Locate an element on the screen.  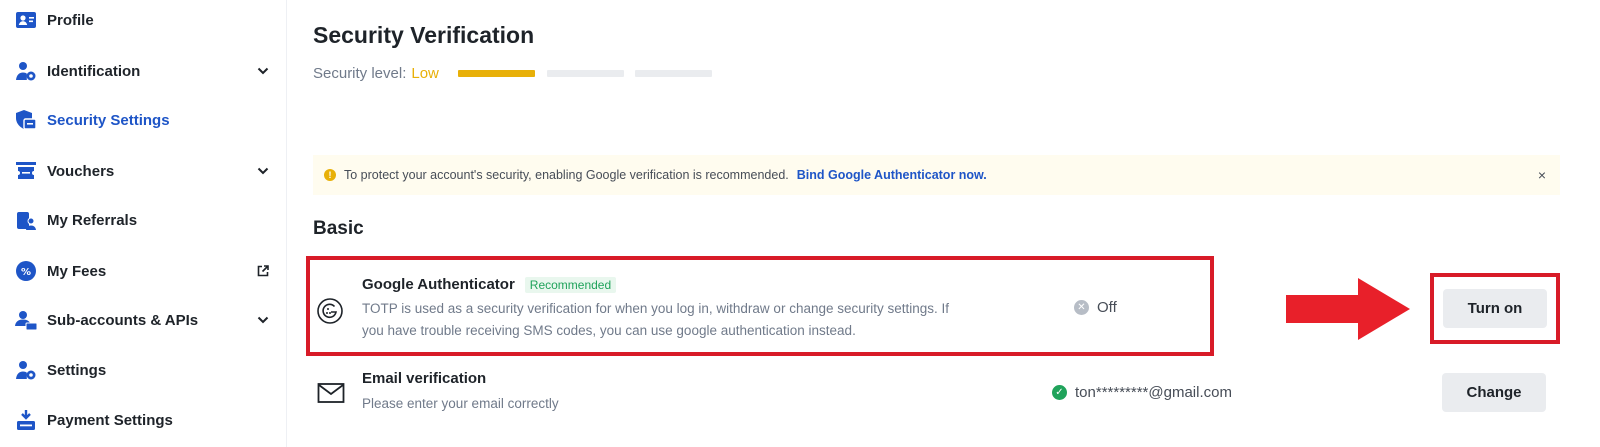
sub-accounts-icon is located at coordinates (26, 320).